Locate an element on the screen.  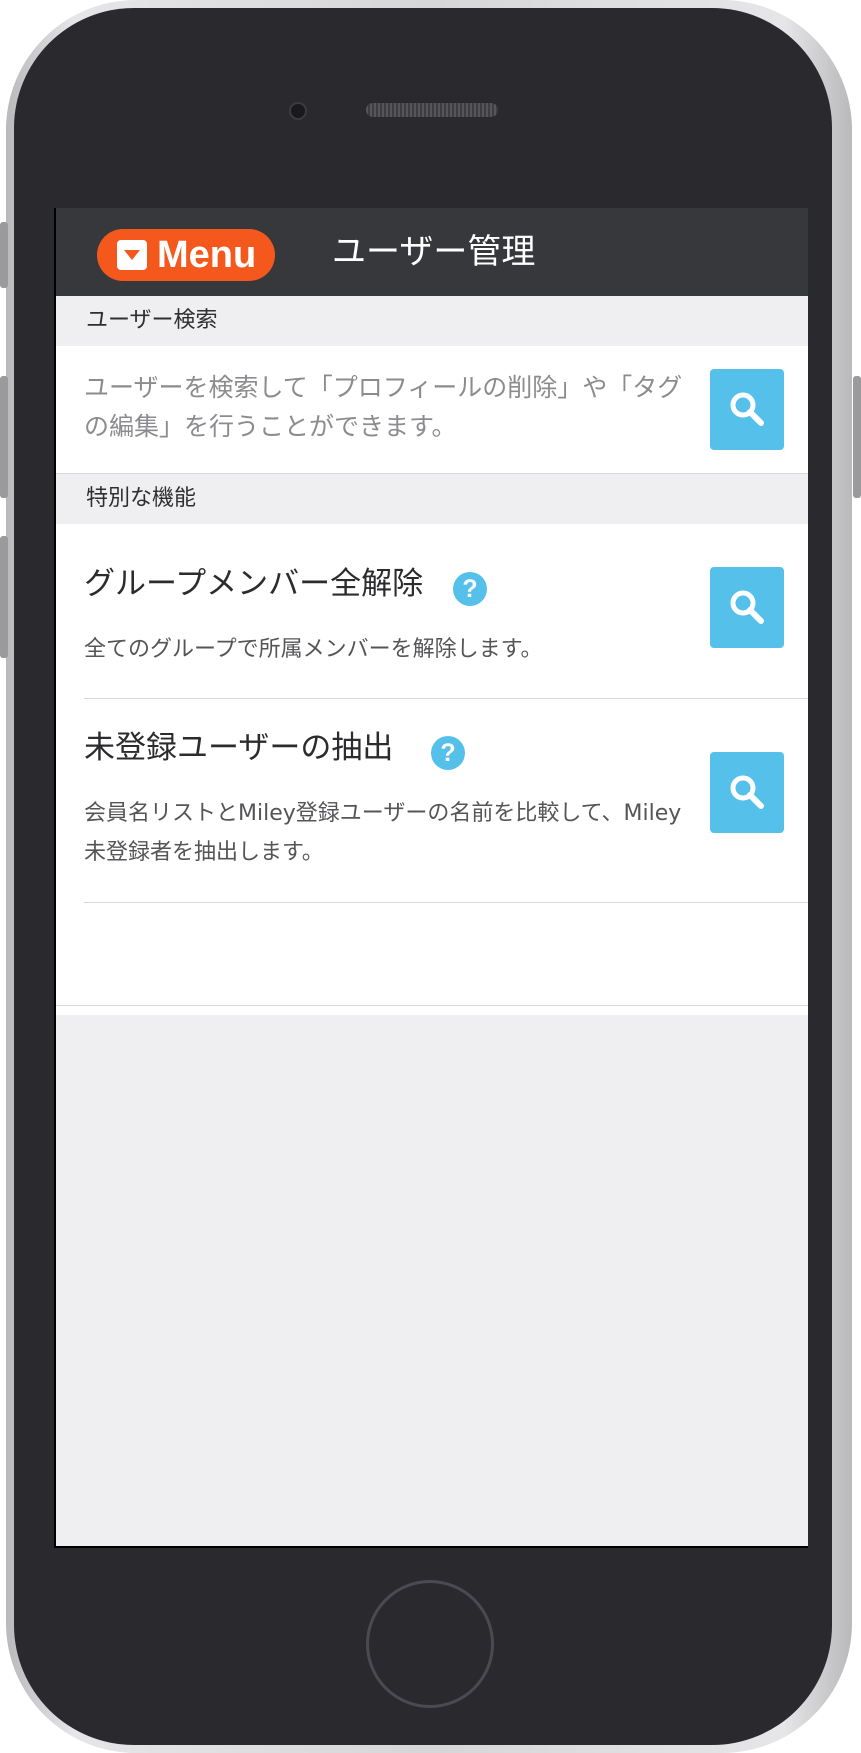
menu-button: Menu is located at coordinates (186, 255).